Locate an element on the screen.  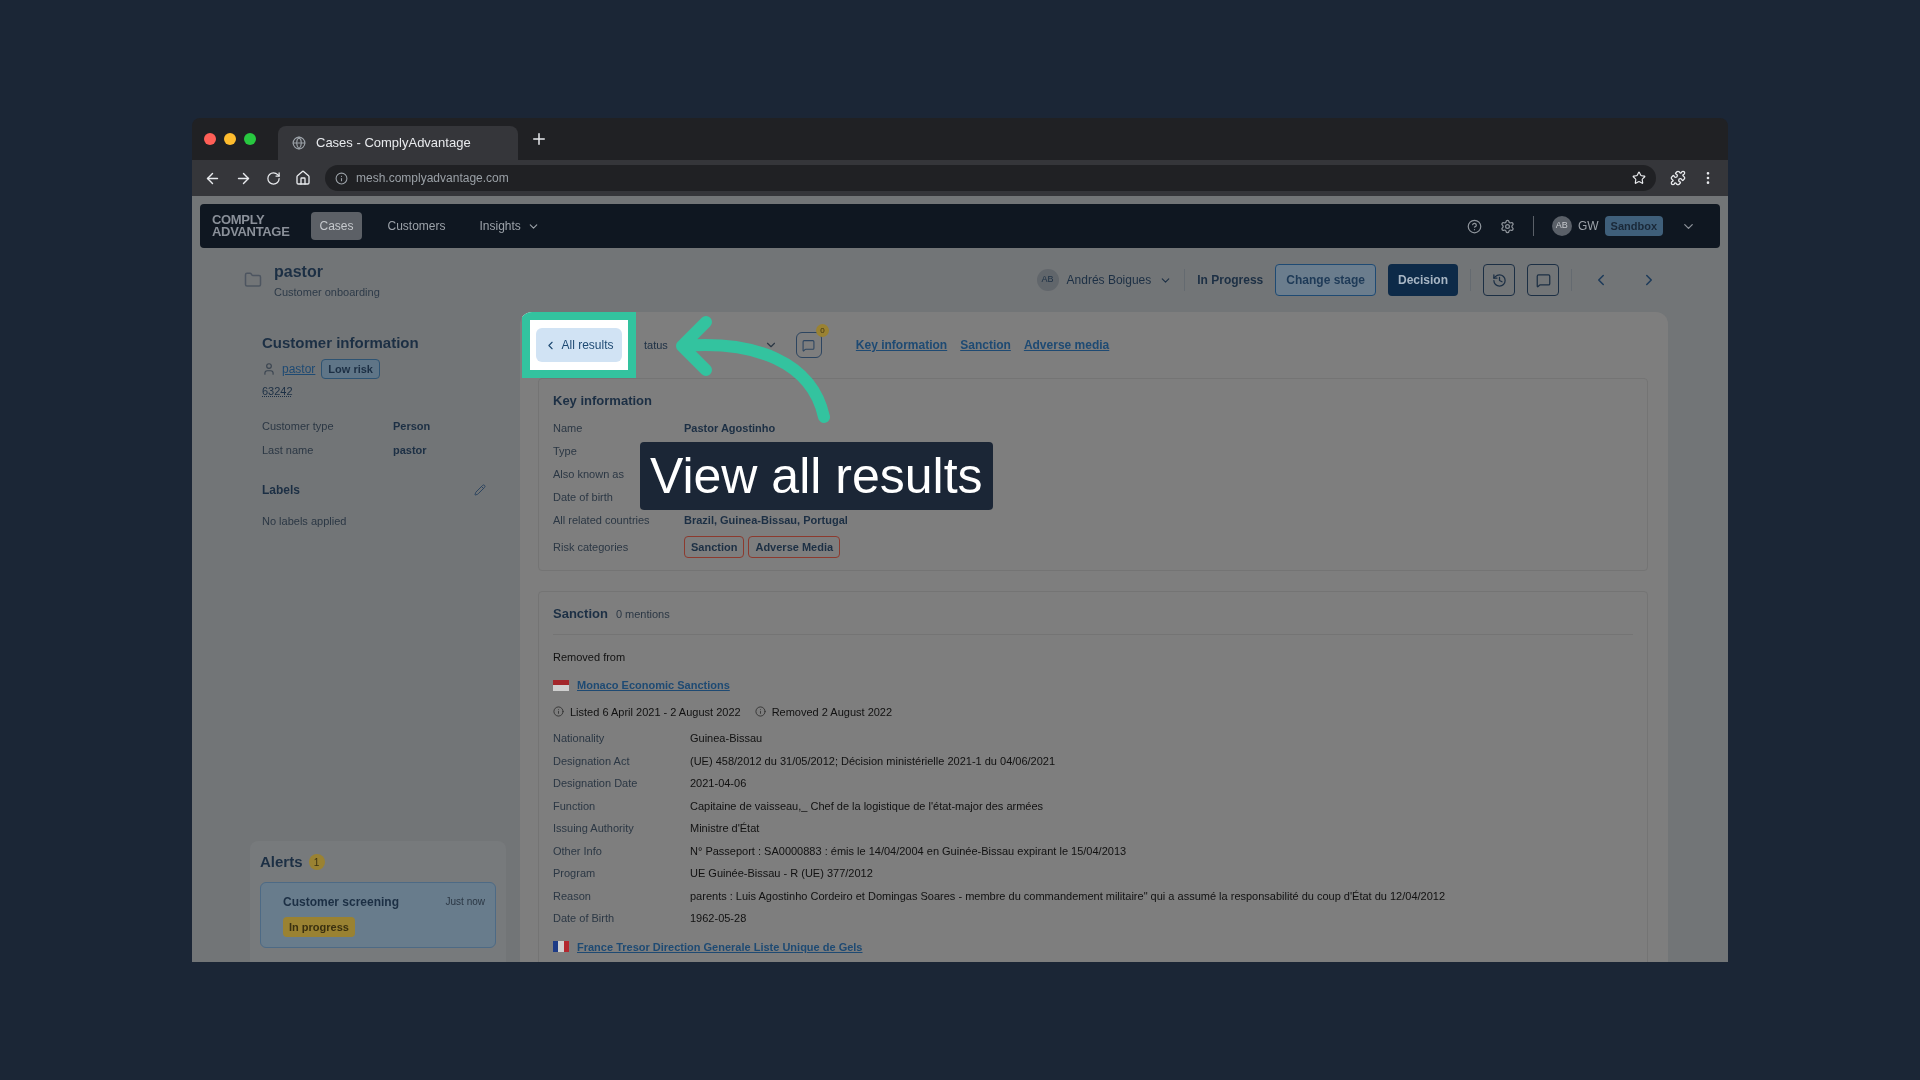
assignee-dropdown: AB Andrés Boigues is located at coordinates (1104, 280).